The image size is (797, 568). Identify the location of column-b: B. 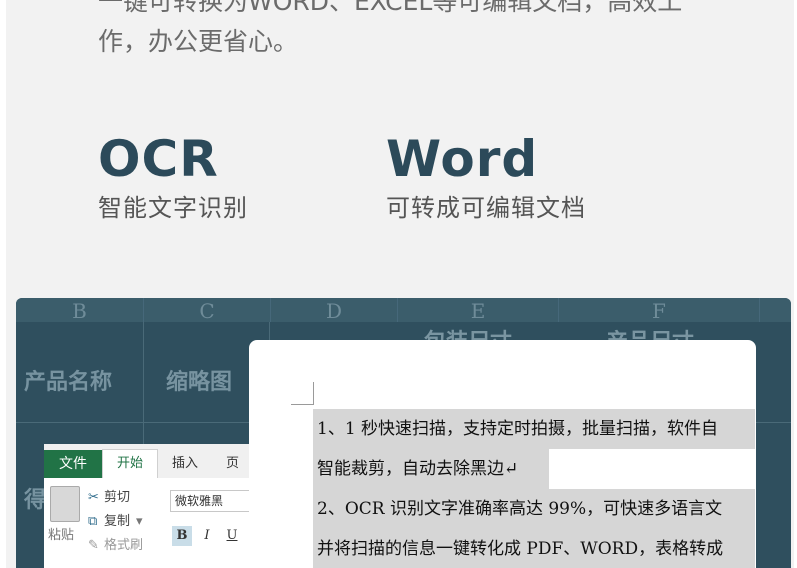
(80, 310).